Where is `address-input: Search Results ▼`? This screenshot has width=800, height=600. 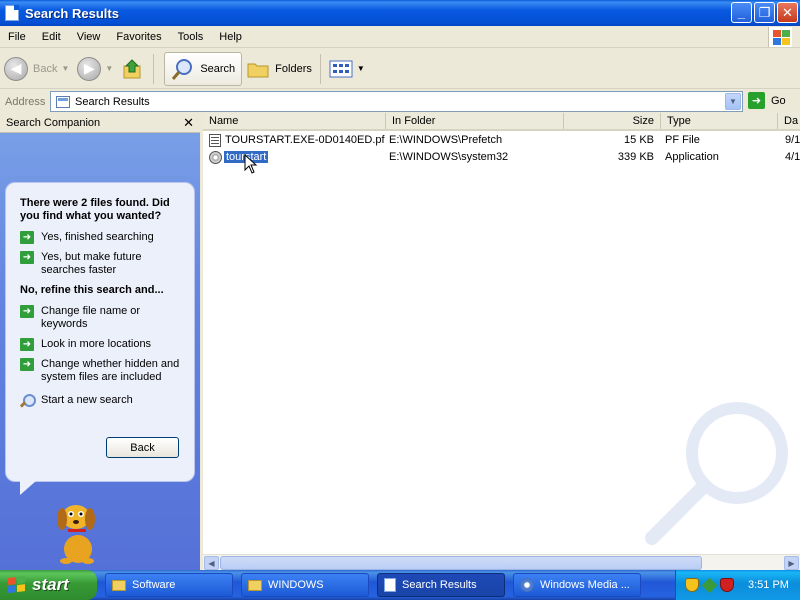
address-input: Search Results ▼ is located at coordinates (396, 101).